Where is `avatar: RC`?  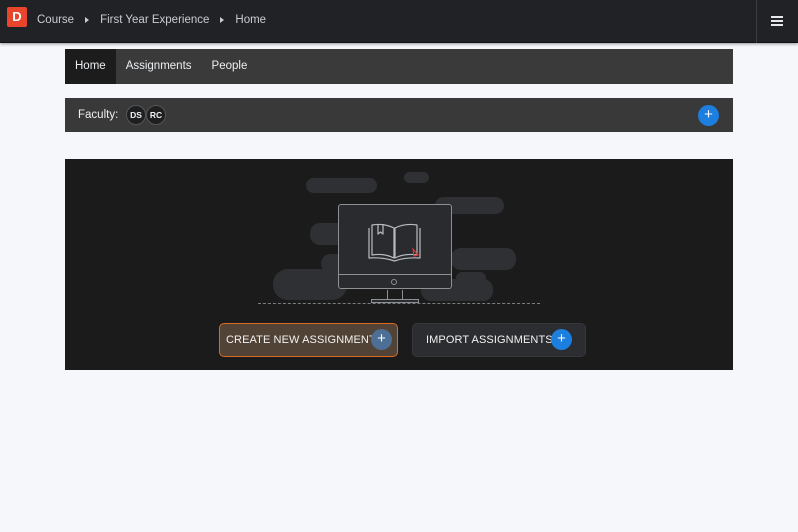 avatar: RC is located at coordinates (156, 115).